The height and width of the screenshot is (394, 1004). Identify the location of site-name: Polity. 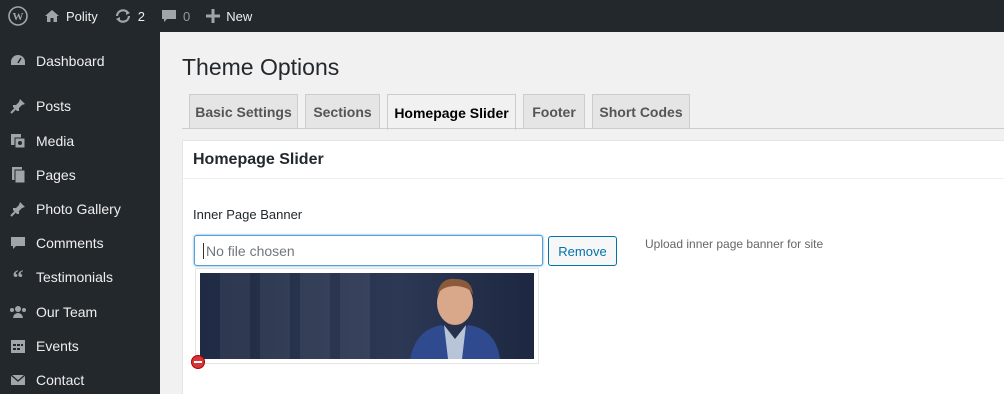
(82, 16).